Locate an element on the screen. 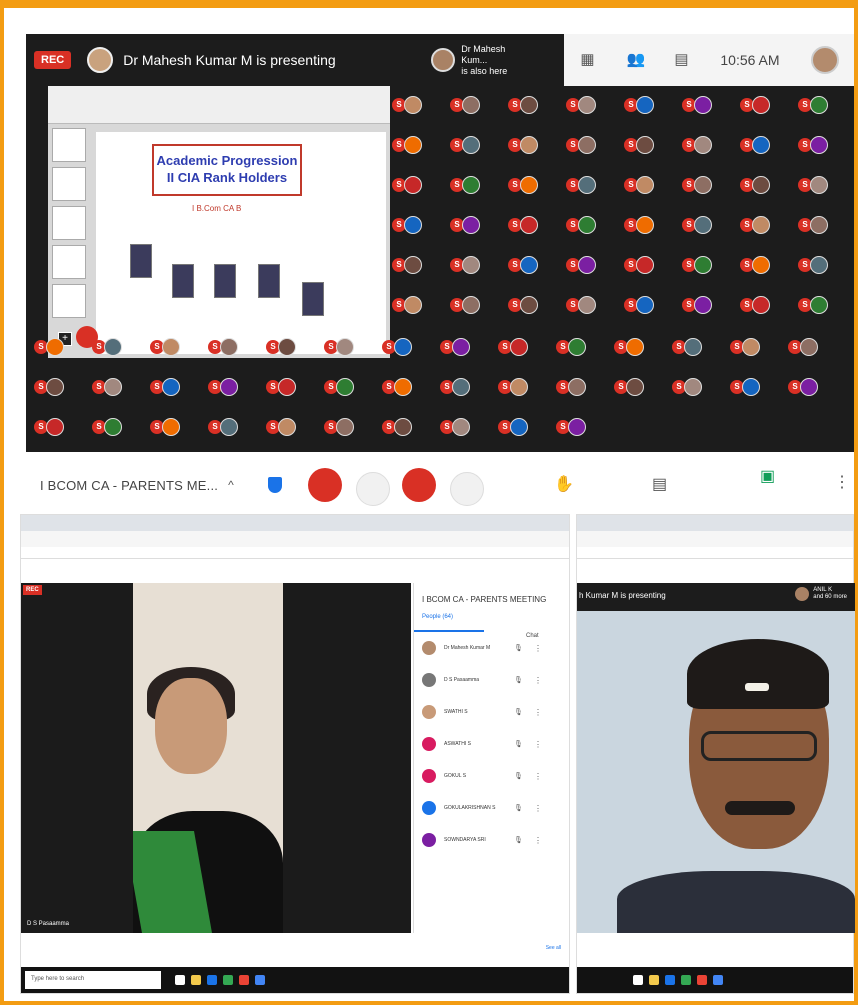 This screenshot has height=1005, width=858. see-all-link: See all is located at coordinates (553, 948).